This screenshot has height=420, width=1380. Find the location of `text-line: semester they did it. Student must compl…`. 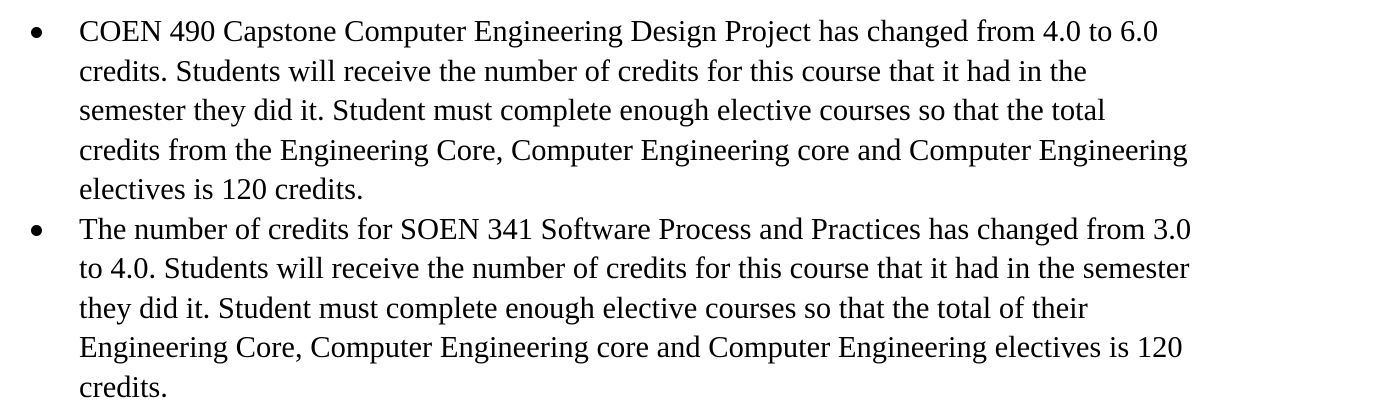

text-line: semester they did it. Student must compl… is located at coordinates (592, 110).